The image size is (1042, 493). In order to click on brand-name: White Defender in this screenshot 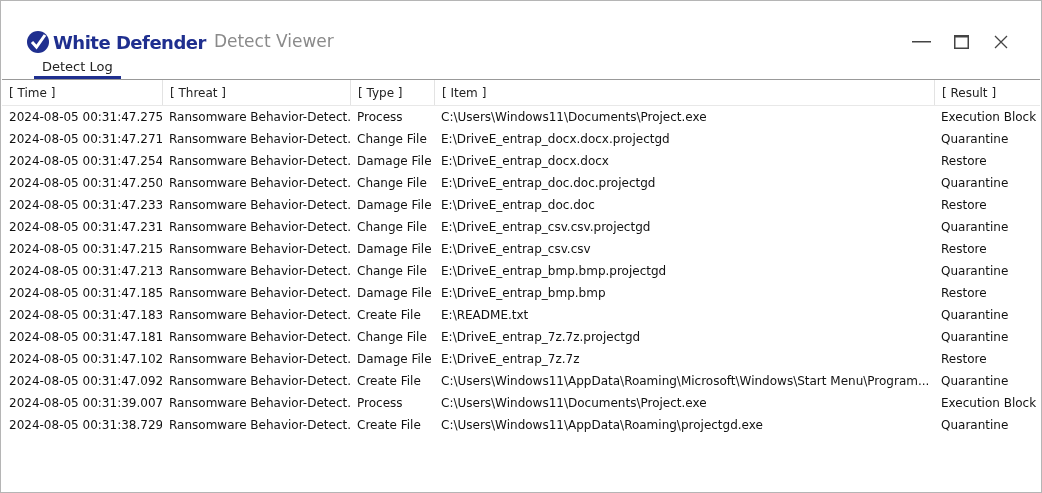, I will do `click(129, 42)`.